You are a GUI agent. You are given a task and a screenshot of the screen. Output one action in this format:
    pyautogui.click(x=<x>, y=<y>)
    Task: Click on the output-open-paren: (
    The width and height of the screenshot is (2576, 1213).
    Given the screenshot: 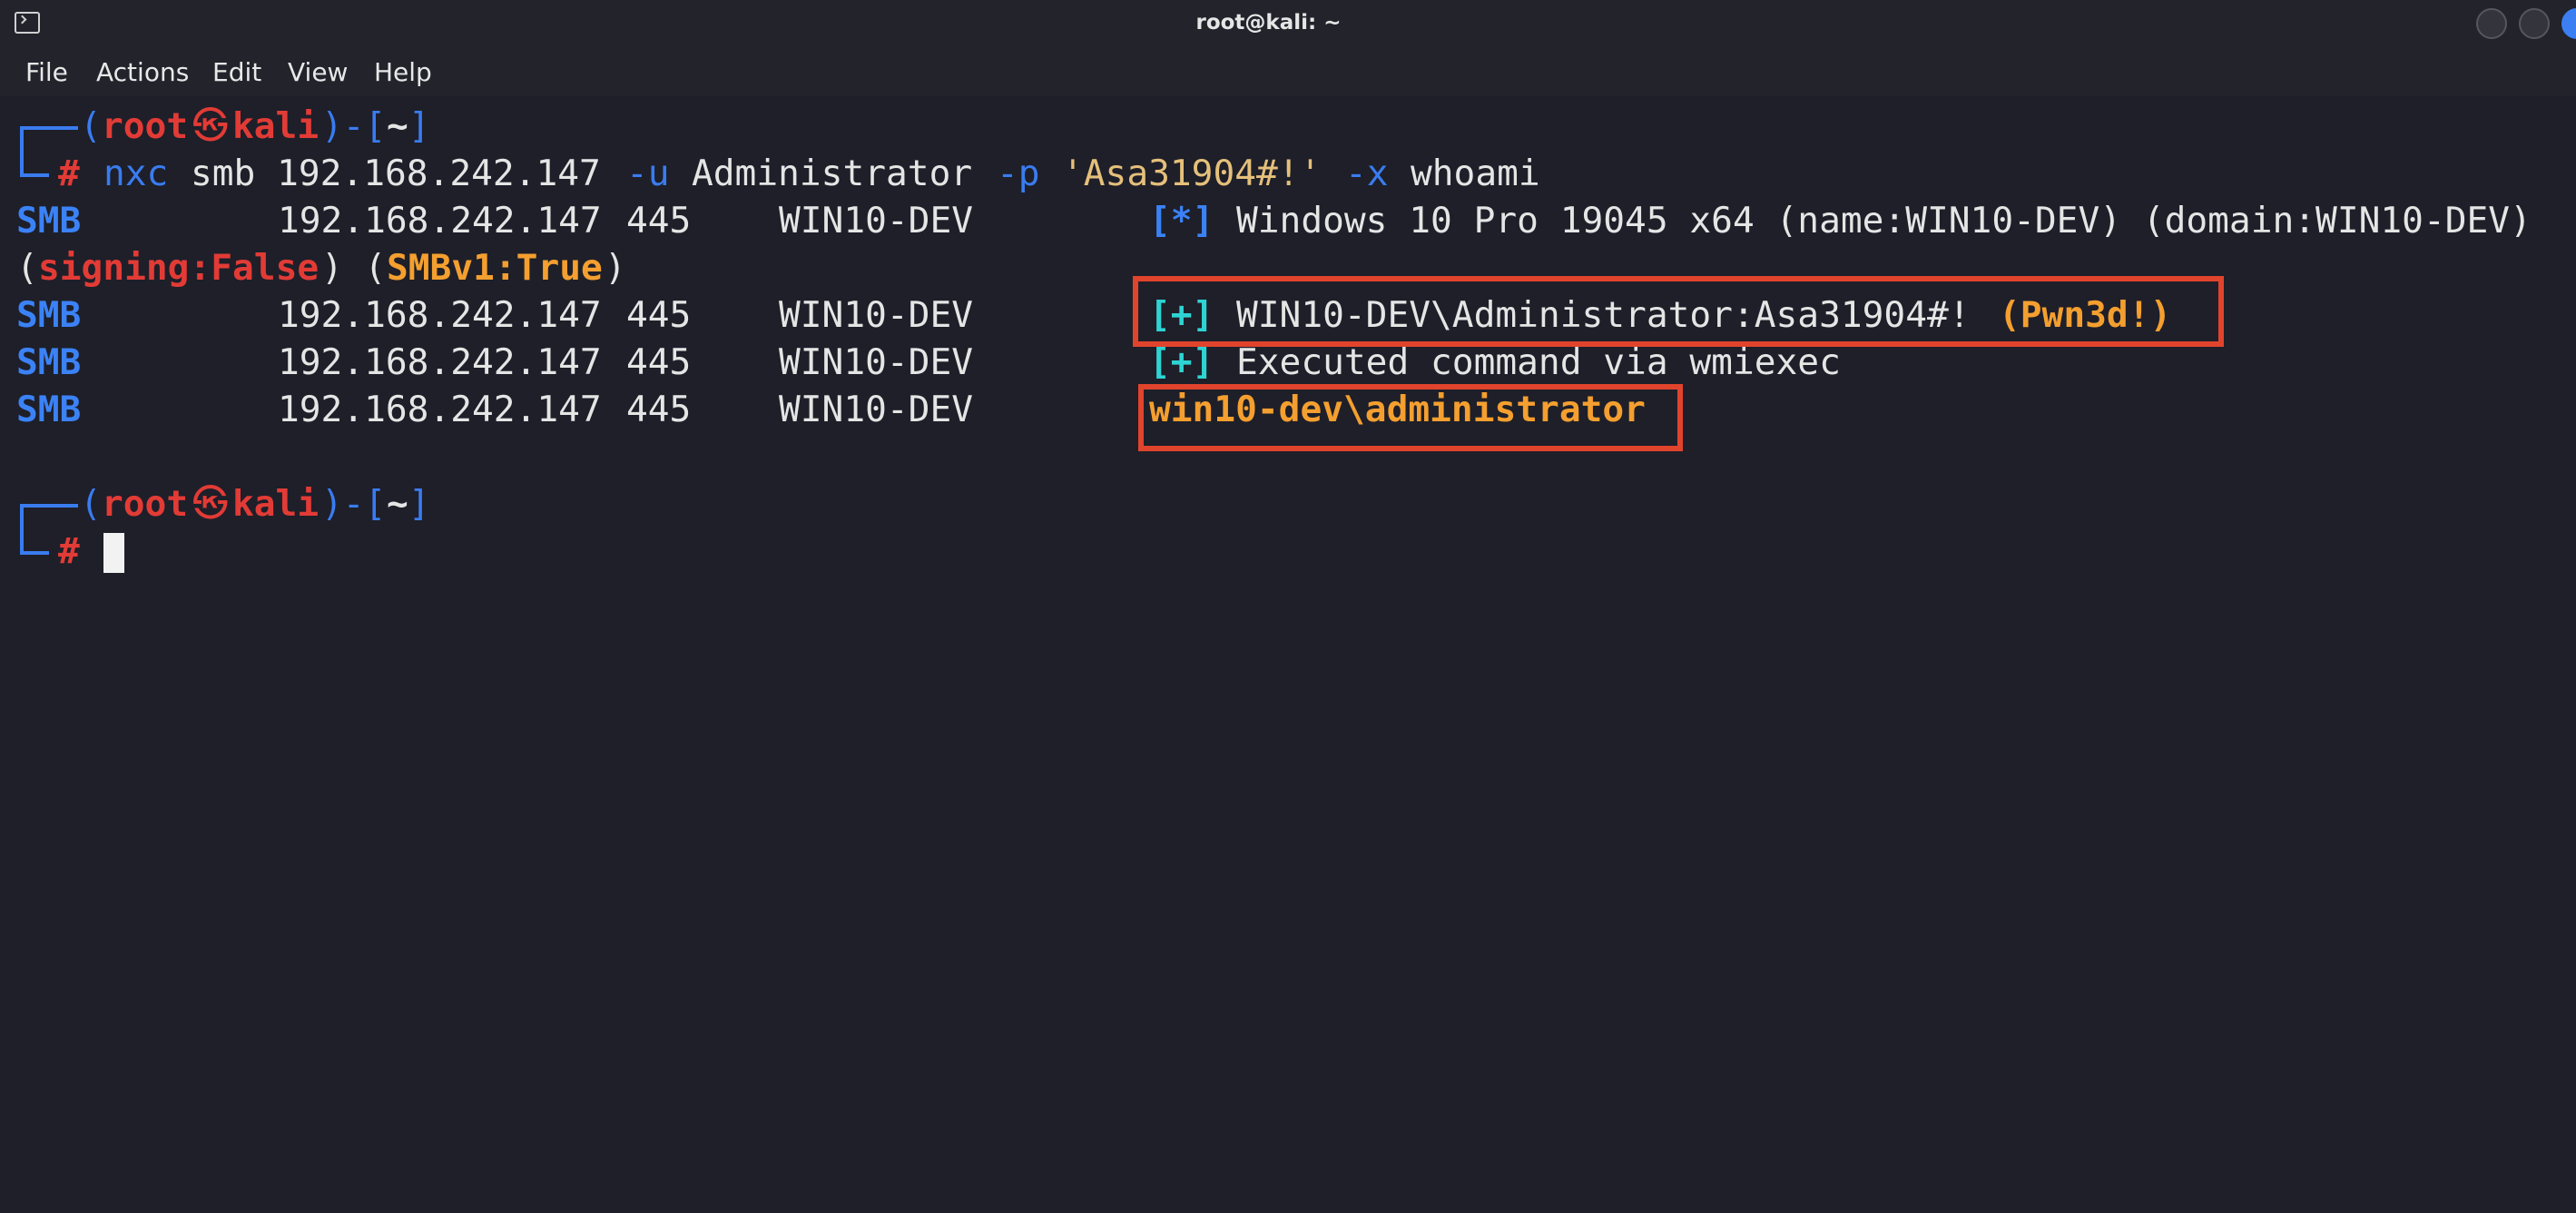 What is the action you would take?
    pyautogui.click(x=27, y=268)
    